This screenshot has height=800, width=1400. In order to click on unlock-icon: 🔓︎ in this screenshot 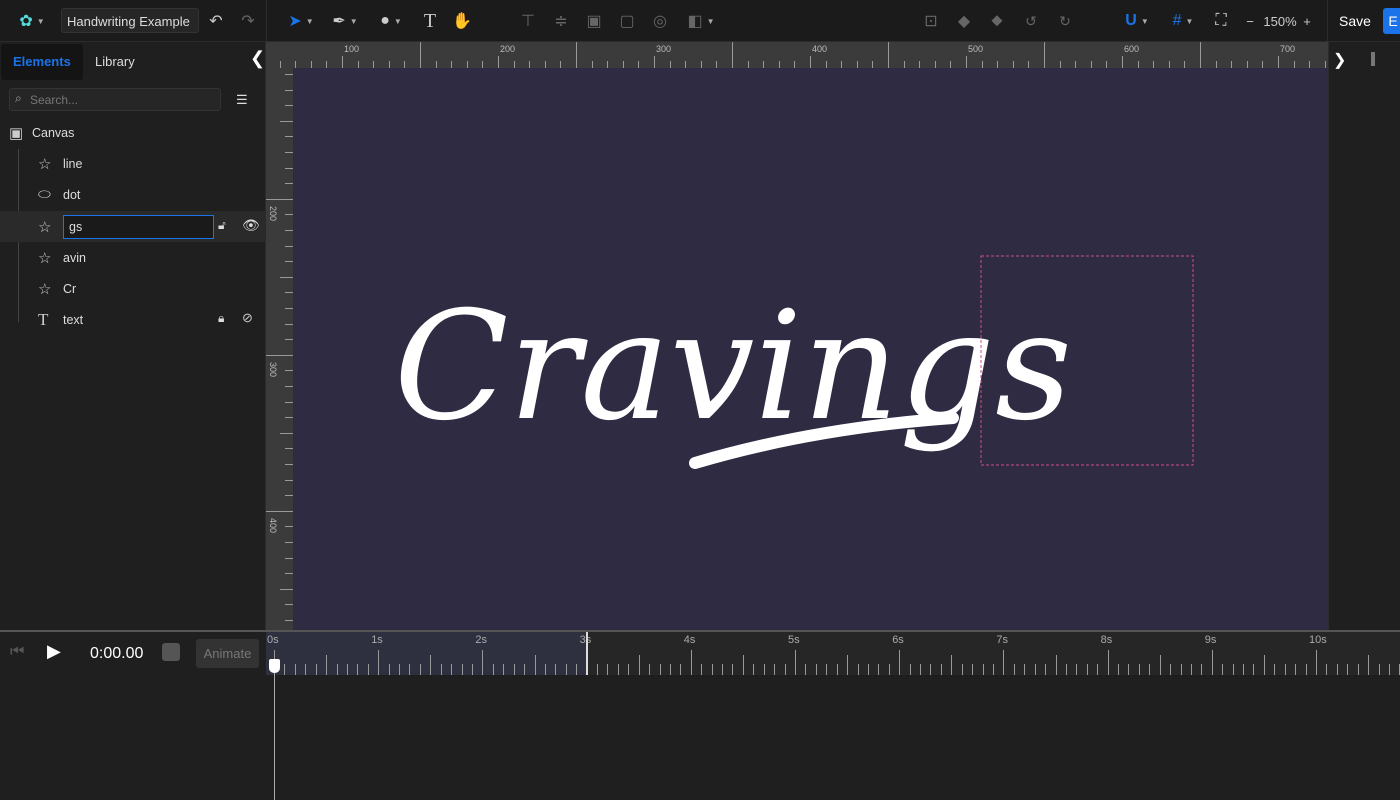, I will do `click(222, 225)`.